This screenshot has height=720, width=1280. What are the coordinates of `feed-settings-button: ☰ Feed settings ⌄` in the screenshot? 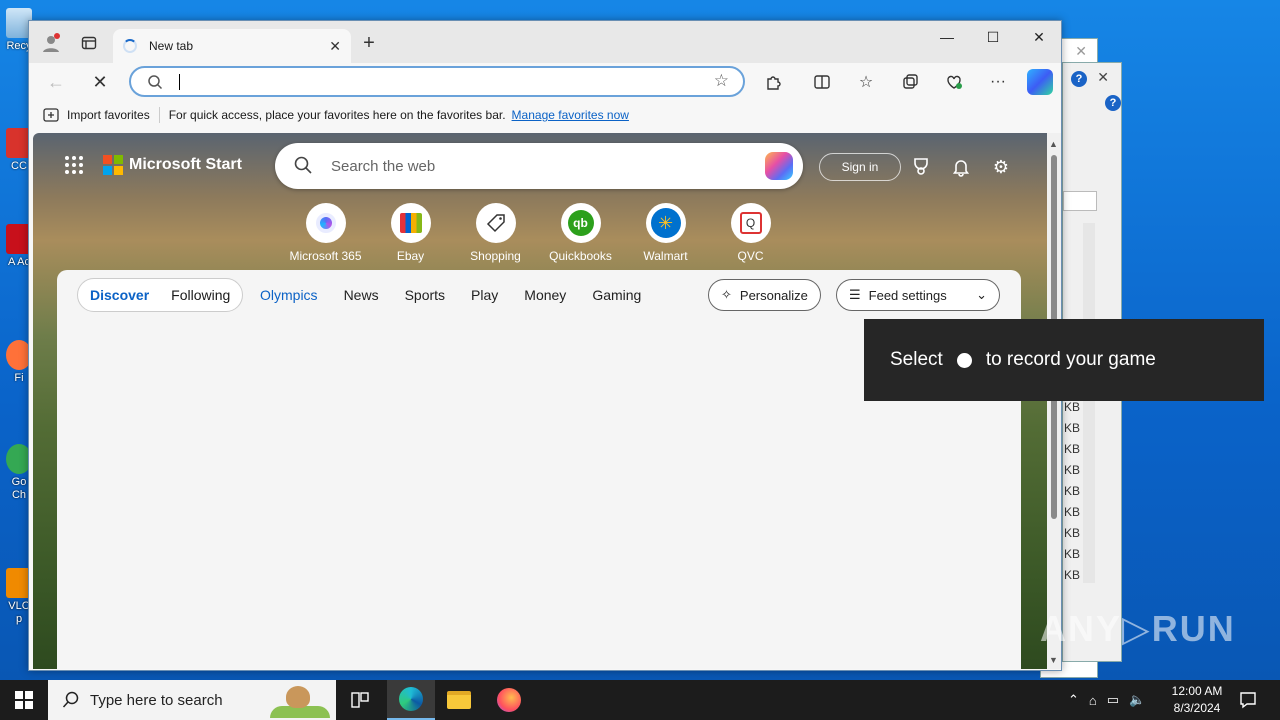 It's located at (918, 295).